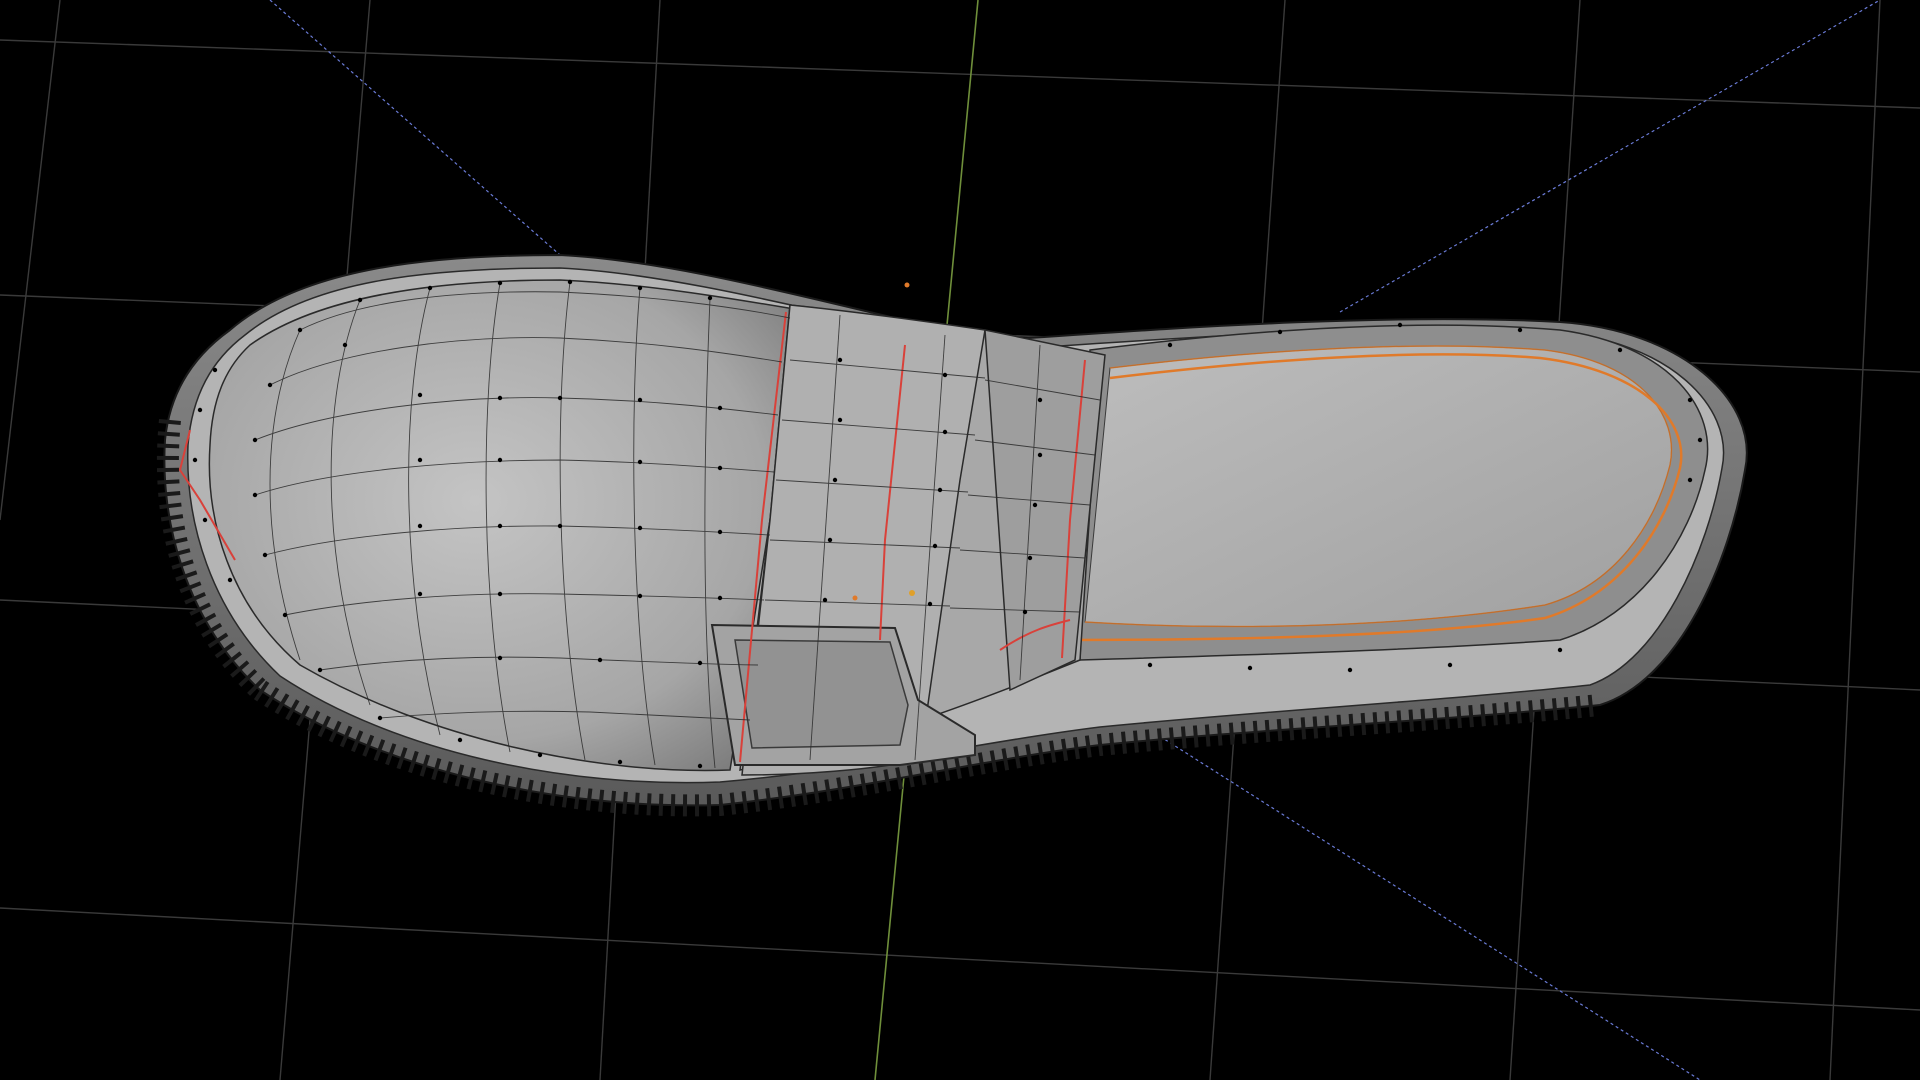  Describe the element at coordinates (415, 128) in the screenshot. I see `x-axis-line-upper-left` at that location.